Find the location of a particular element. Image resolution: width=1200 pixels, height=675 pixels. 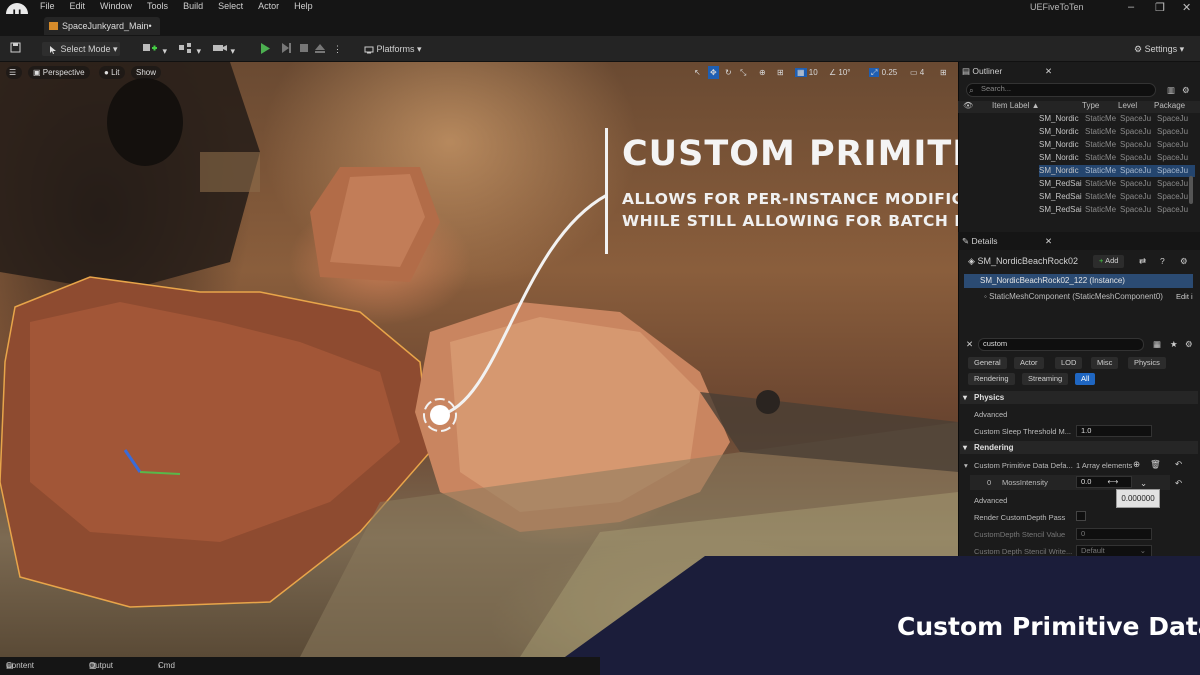

tab-level: SpaceJunkyard_Main• is located at coordinates (102, 26).